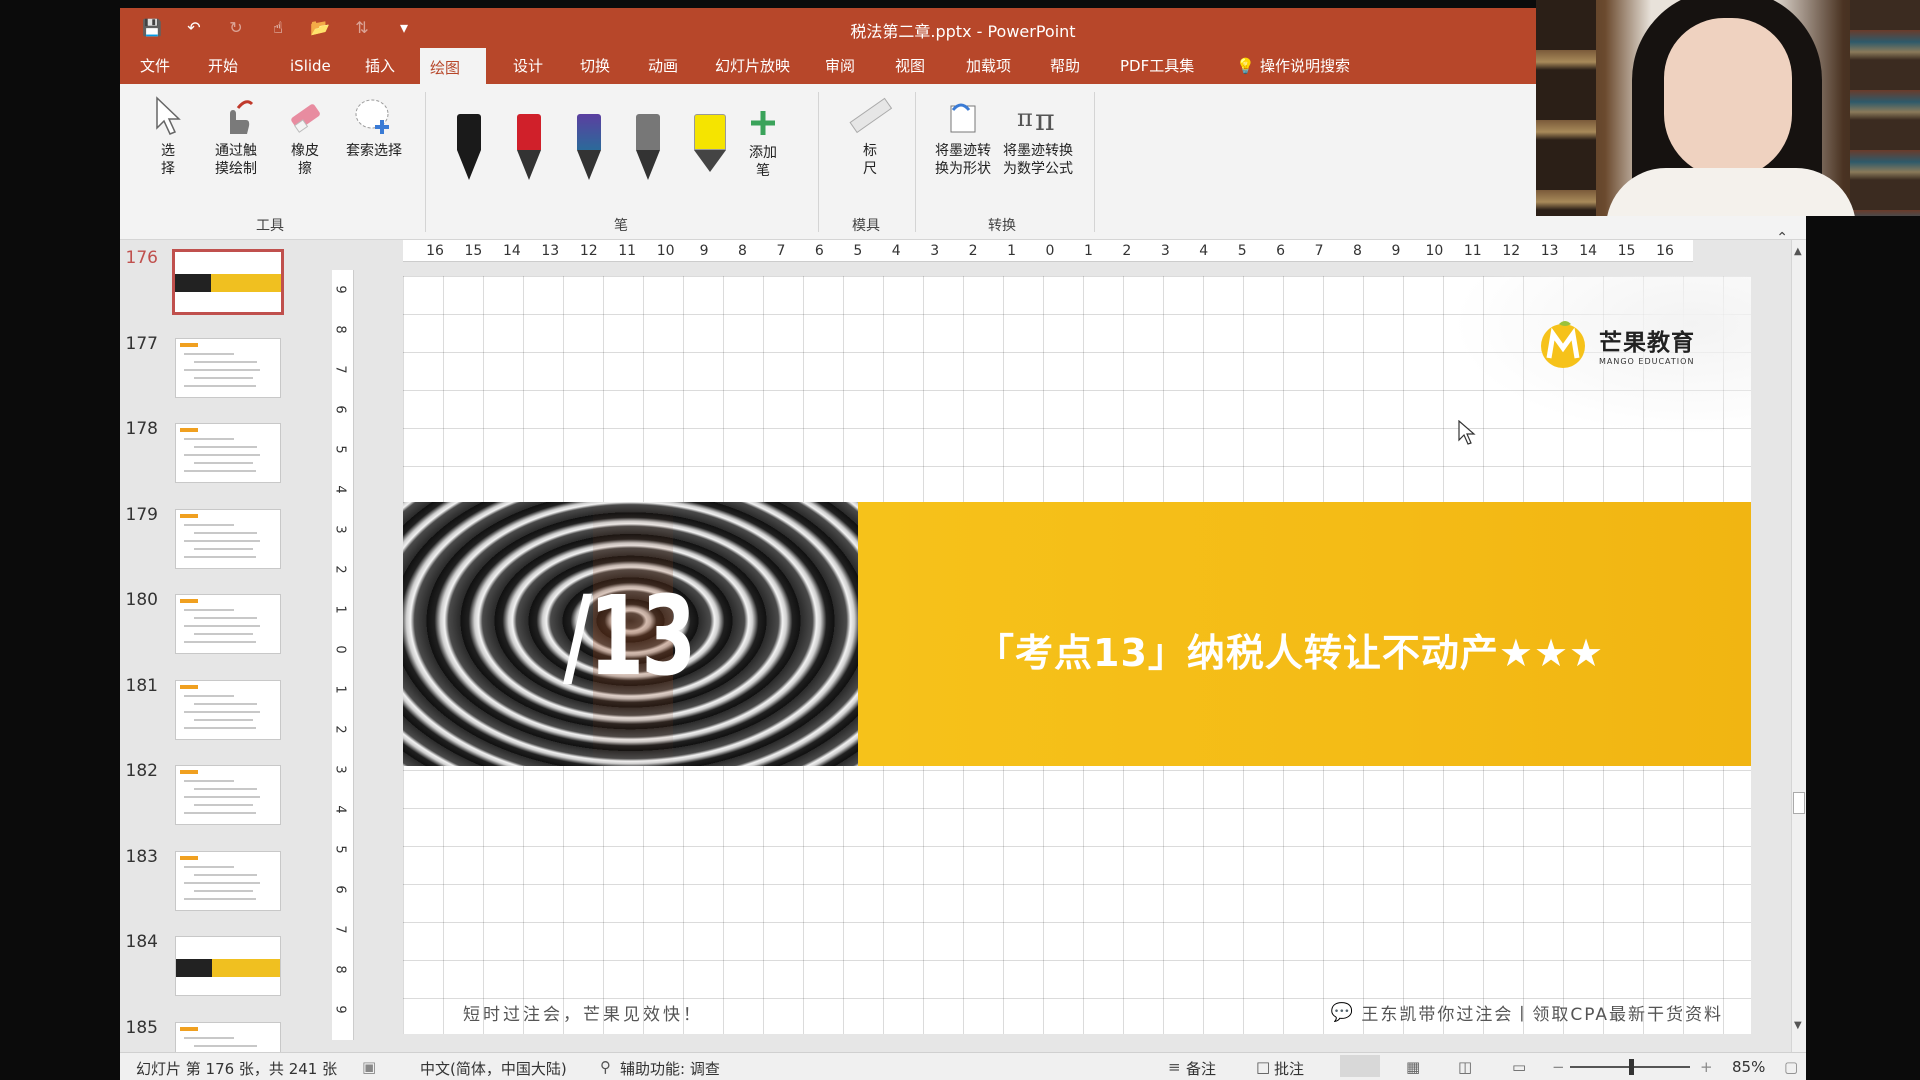  What do you see at coordinates (340, 529) in the screenshot?
I see `ruler-tick-label: 3` at bounding box center [340, 529].